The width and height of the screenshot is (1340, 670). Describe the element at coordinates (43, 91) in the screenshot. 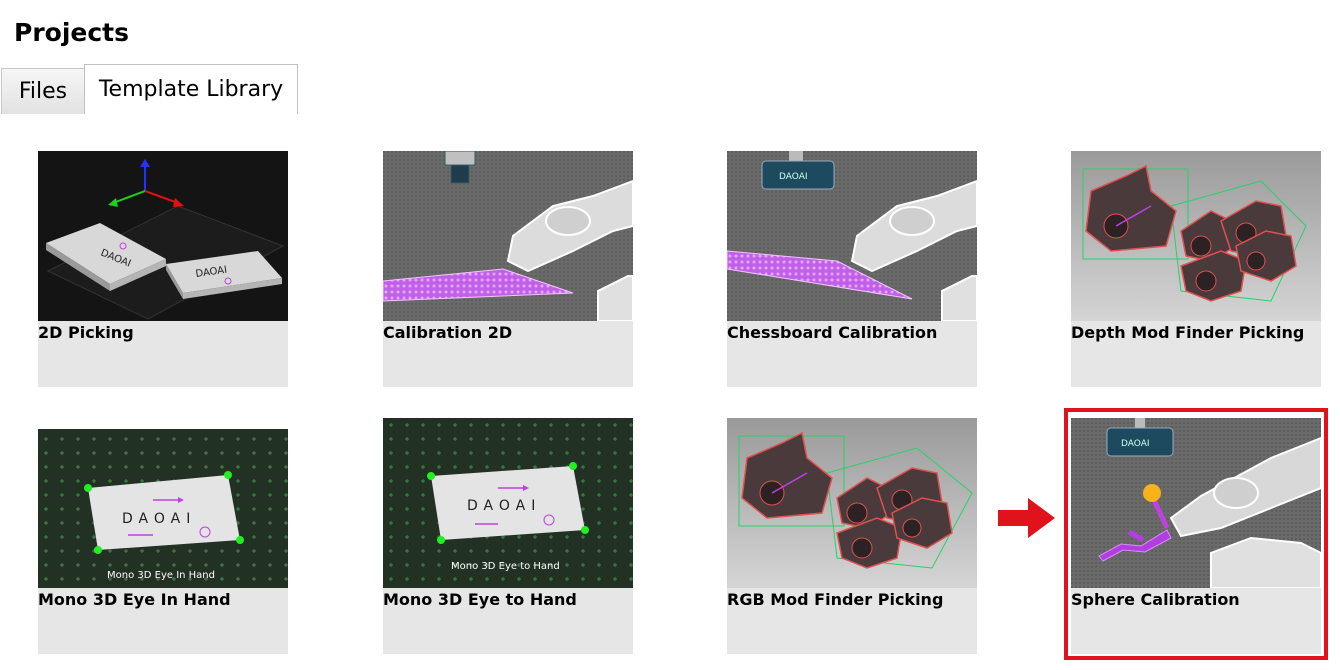

I see `tab-files: Files` at that location.